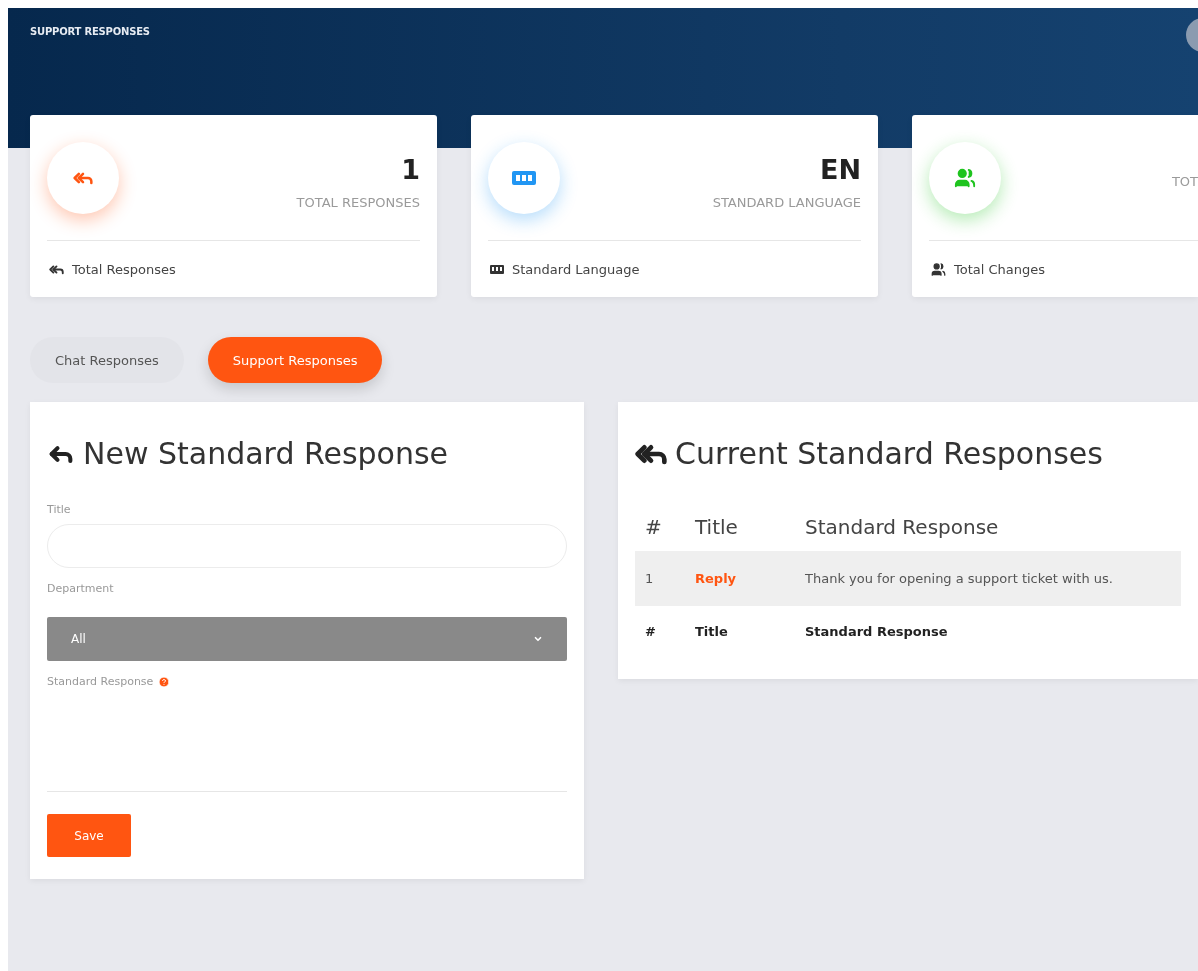 The width and height of the screenshot is (1198, 971). What do you see at coordinates (410, 169) in the screenshot?
I see `stat-value: 1` at bounding box center [410, 169].